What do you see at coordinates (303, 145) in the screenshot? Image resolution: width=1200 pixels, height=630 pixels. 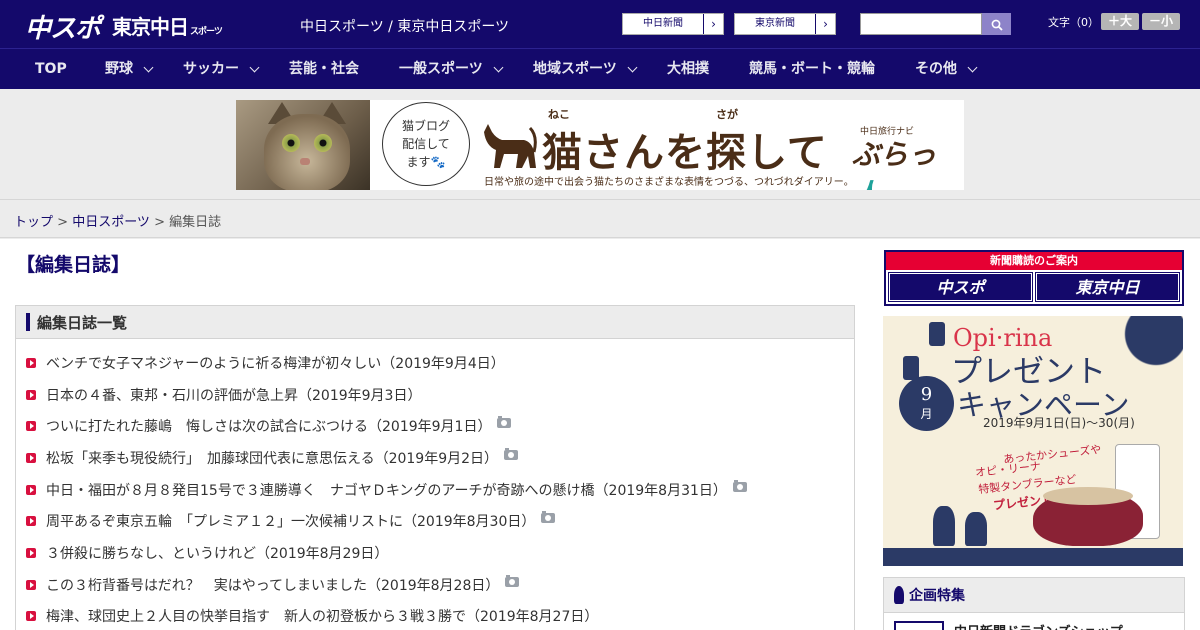 I see `cat-photo` at bounding box center [303, 145].